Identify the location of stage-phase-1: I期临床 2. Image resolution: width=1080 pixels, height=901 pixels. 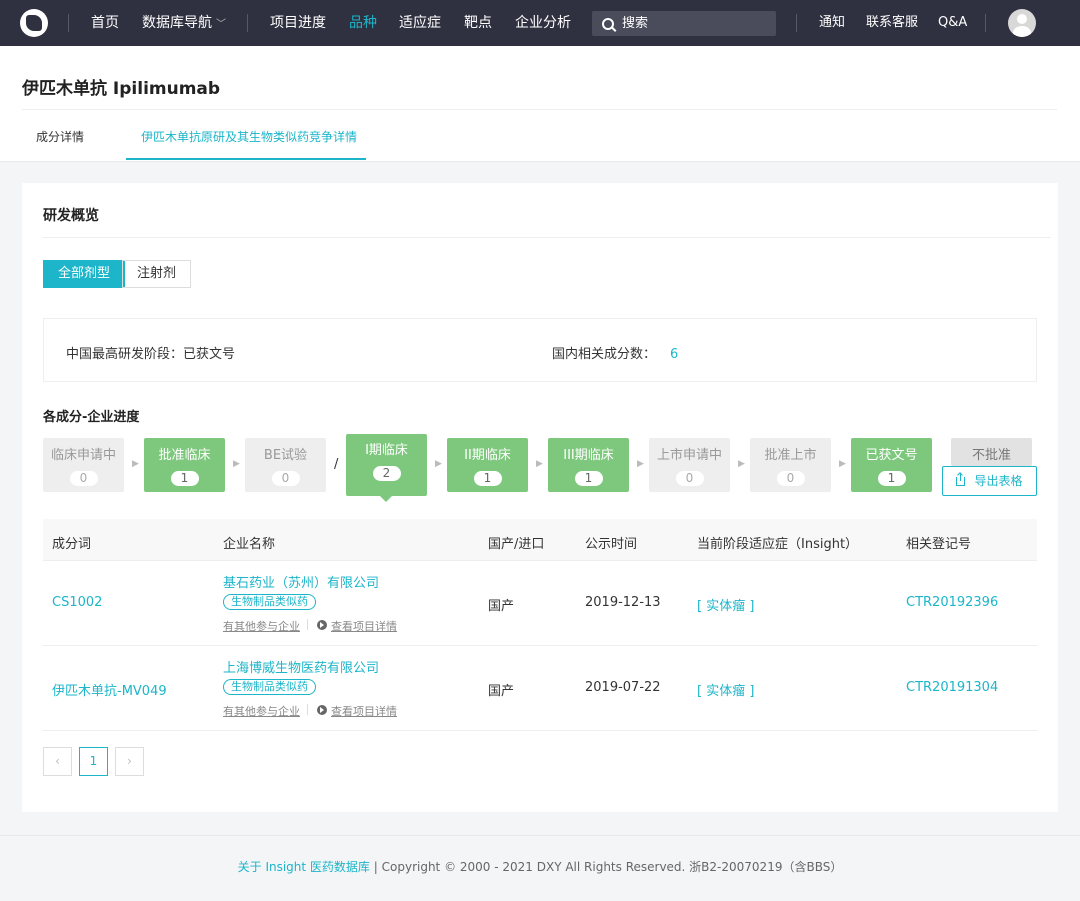
(386, 468).